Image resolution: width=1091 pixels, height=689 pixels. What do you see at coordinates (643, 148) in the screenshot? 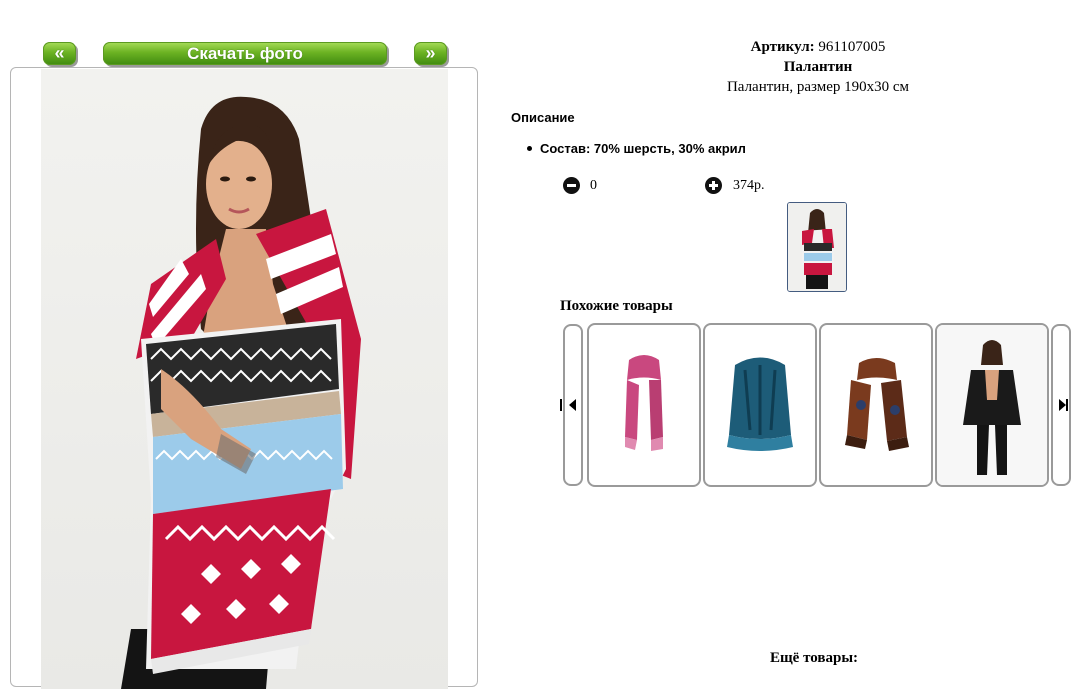
I see `description-item-text: Состав: 70% шерсть, 30% акрил` at bounding box center [643, 148].